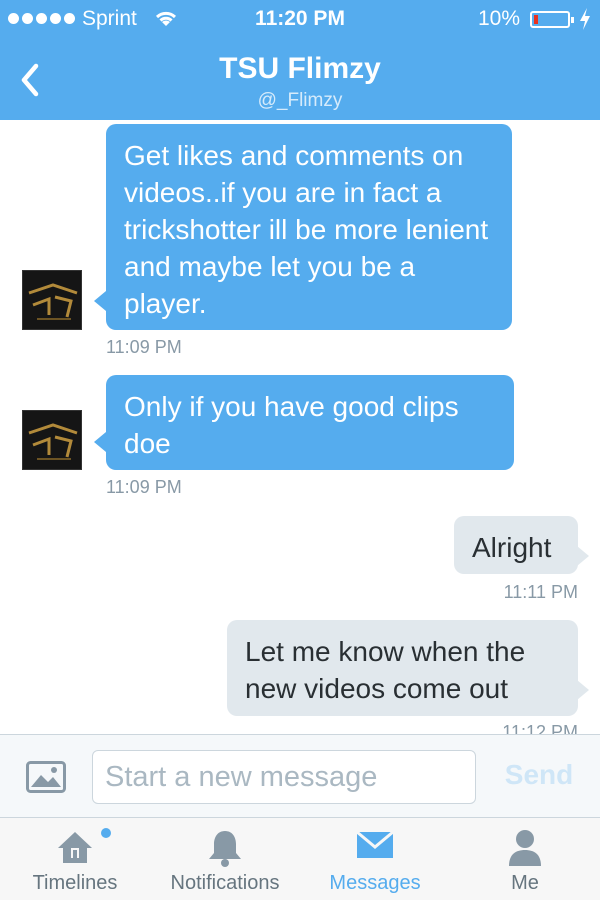  What do you see at coordinates (585, 22) in the screenshot?
I see `charging-bolt-icon` at bounding box center [585, 22].